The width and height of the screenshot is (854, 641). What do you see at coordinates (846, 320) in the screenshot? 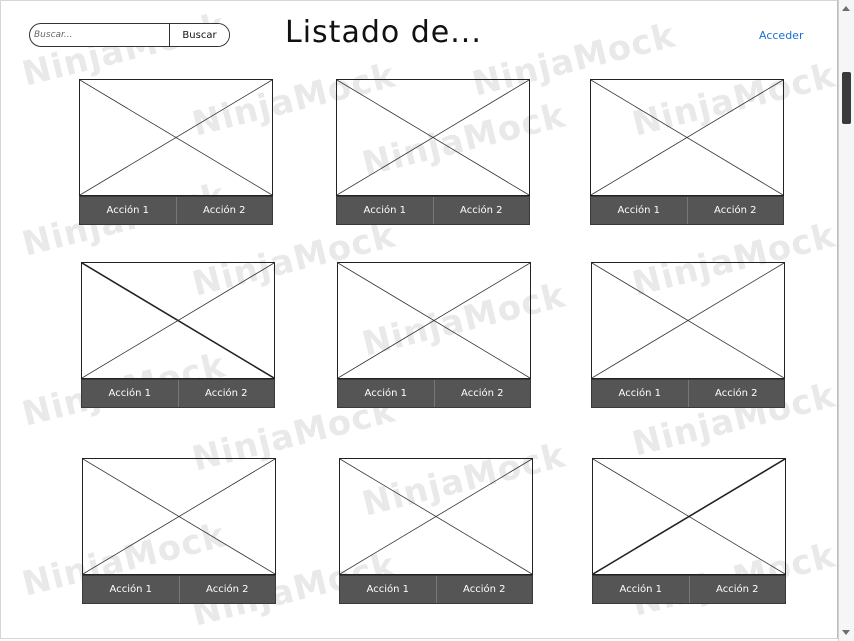
I see `vertical-scrollbar` at bounding box center [846, 320].